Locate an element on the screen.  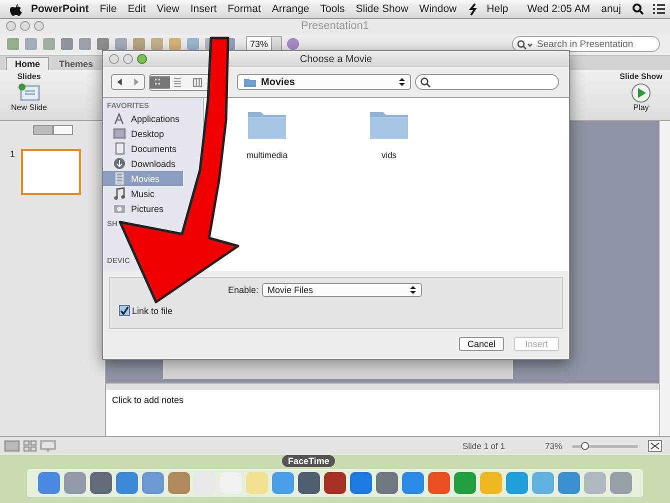
folder-name: vids is located at coordinates (389, 155).